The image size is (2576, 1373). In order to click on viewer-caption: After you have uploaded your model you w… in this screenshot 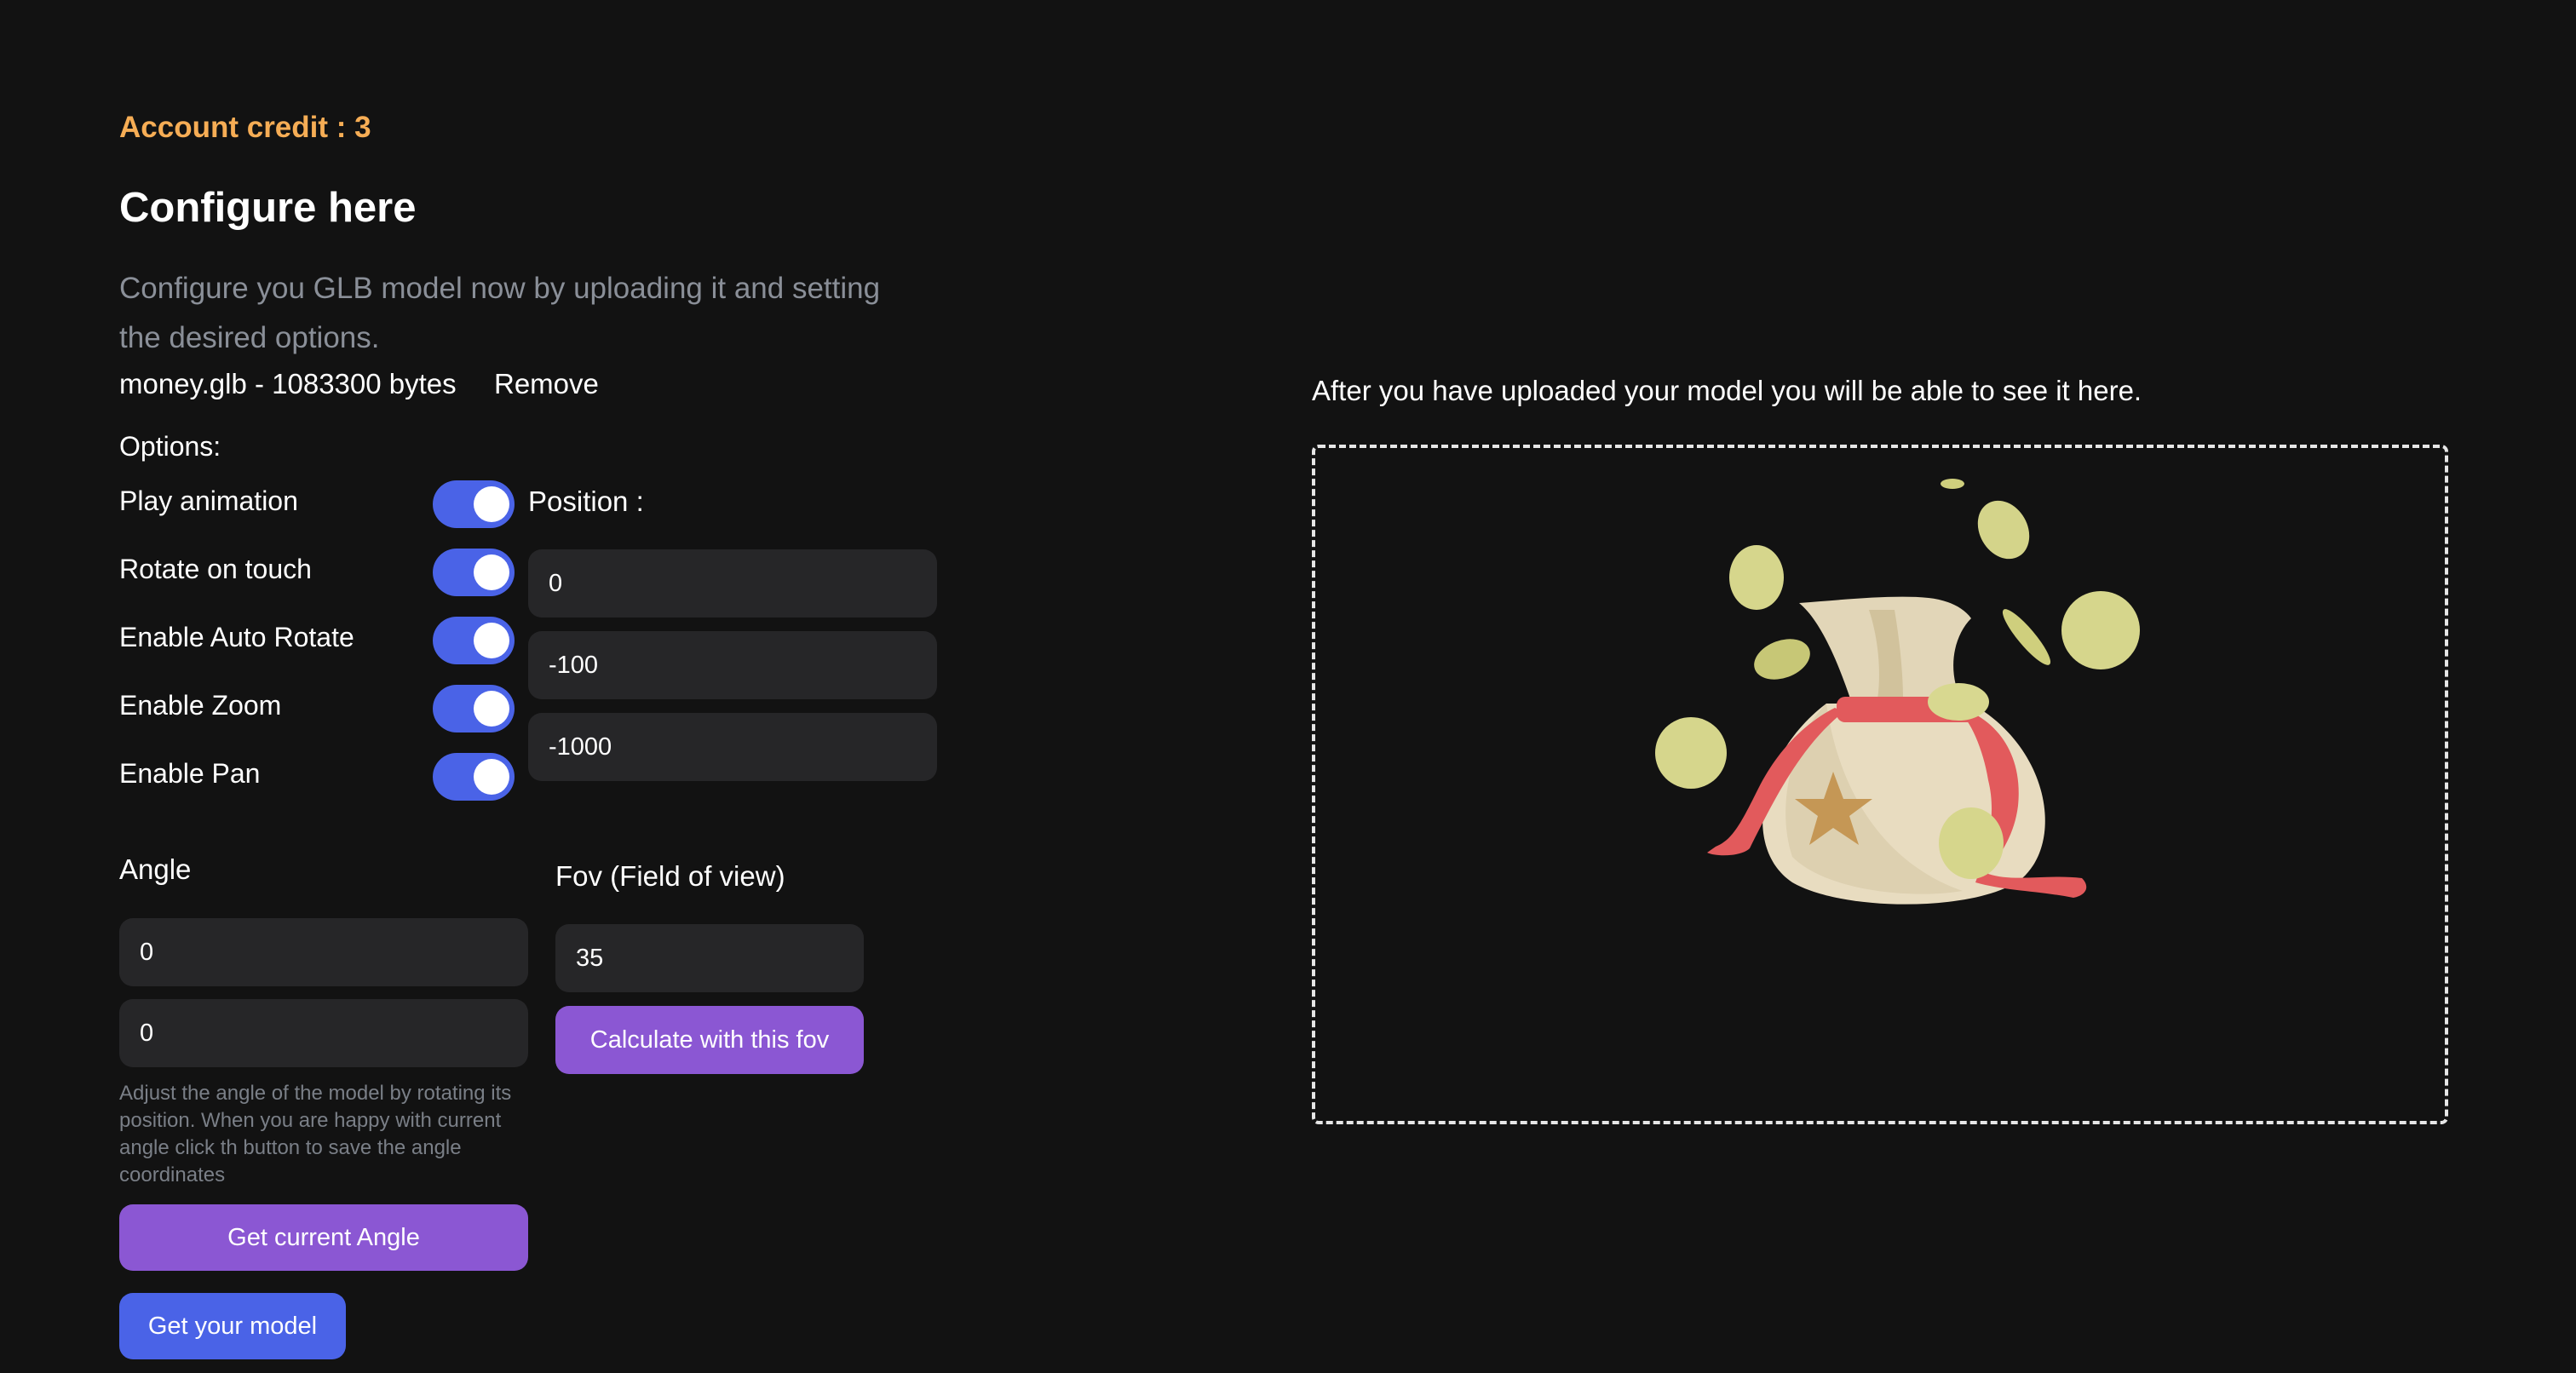, I will do `click(1727, 390)`.